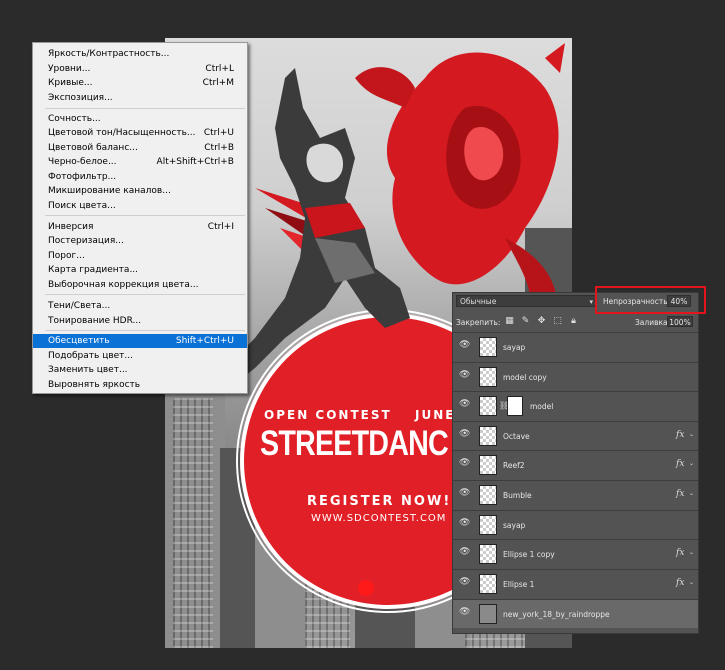 The height and width of the screenshot is (670, 725). Describe the element at coordinates (366, 588) in the screenshot. I see `red-dot` at that location.